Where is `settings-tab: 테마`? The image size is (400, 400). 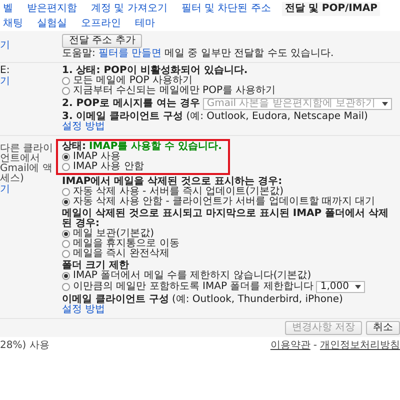 settings-tab: 테마 is located at coordinates (145, 24).